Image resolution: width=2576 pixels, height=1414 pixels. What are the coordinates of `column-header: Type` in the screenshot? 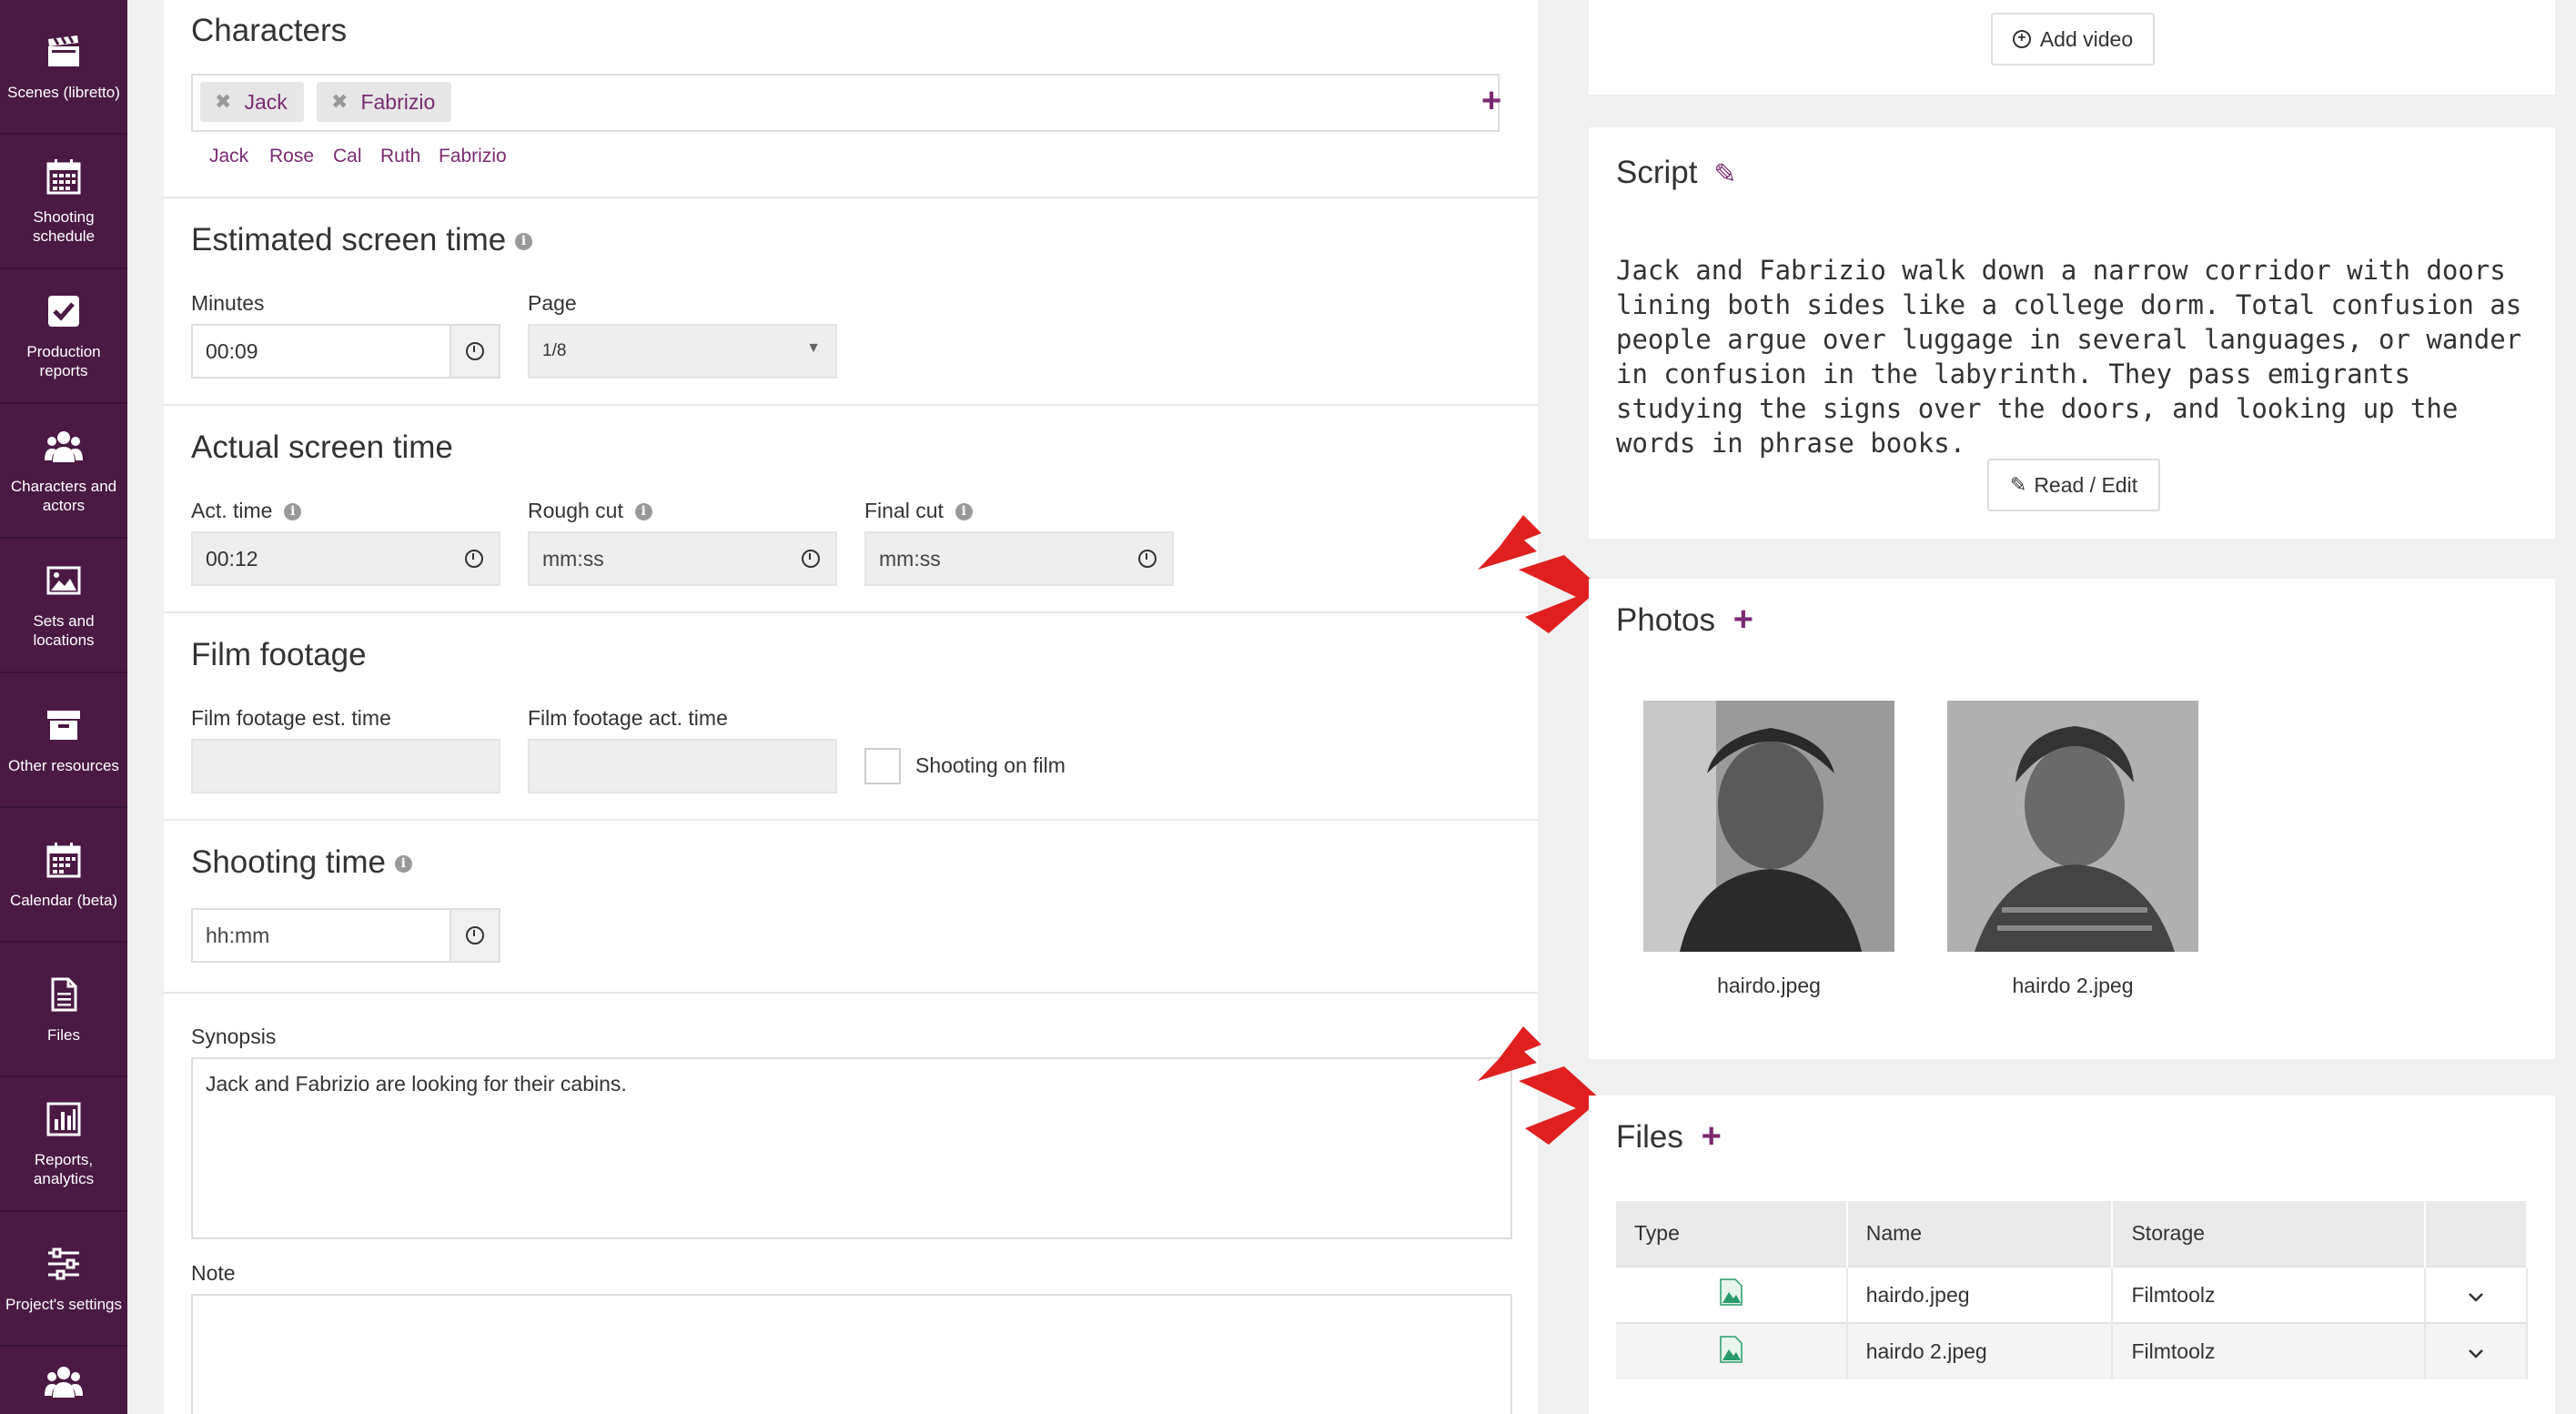 It's located at (1732, 1234).